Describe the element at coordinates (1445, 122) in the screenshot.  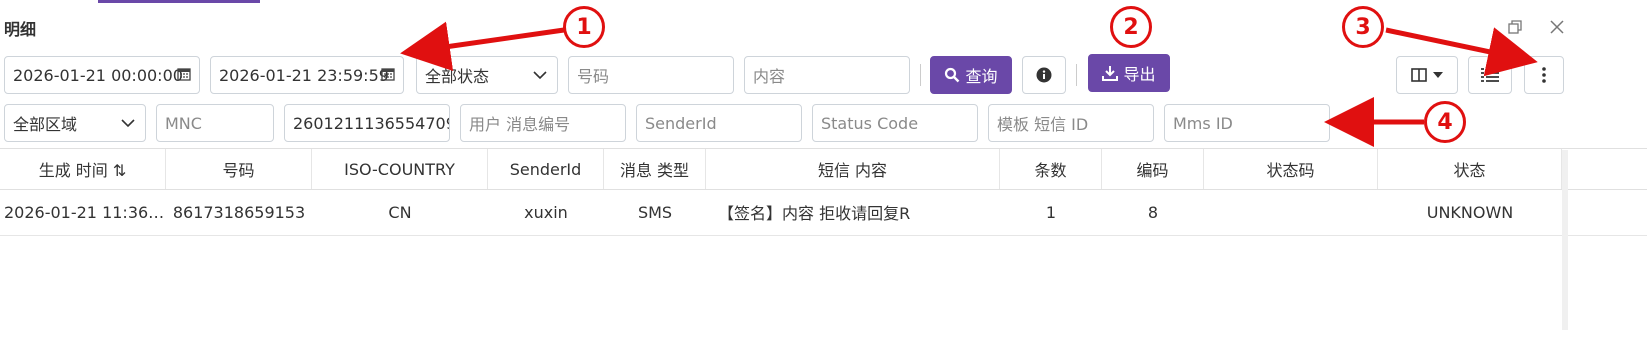
I see `annotation-marker-4: 4` at that location.